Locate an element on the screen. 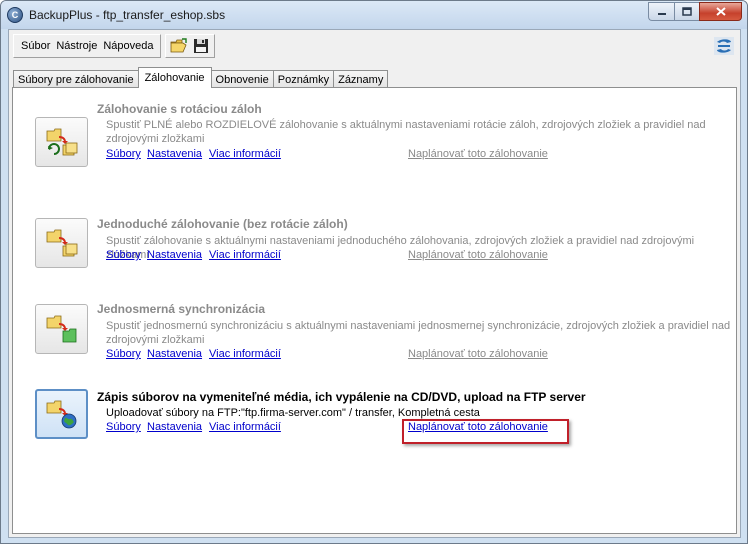  open-button is located at coordinates (179, 46).